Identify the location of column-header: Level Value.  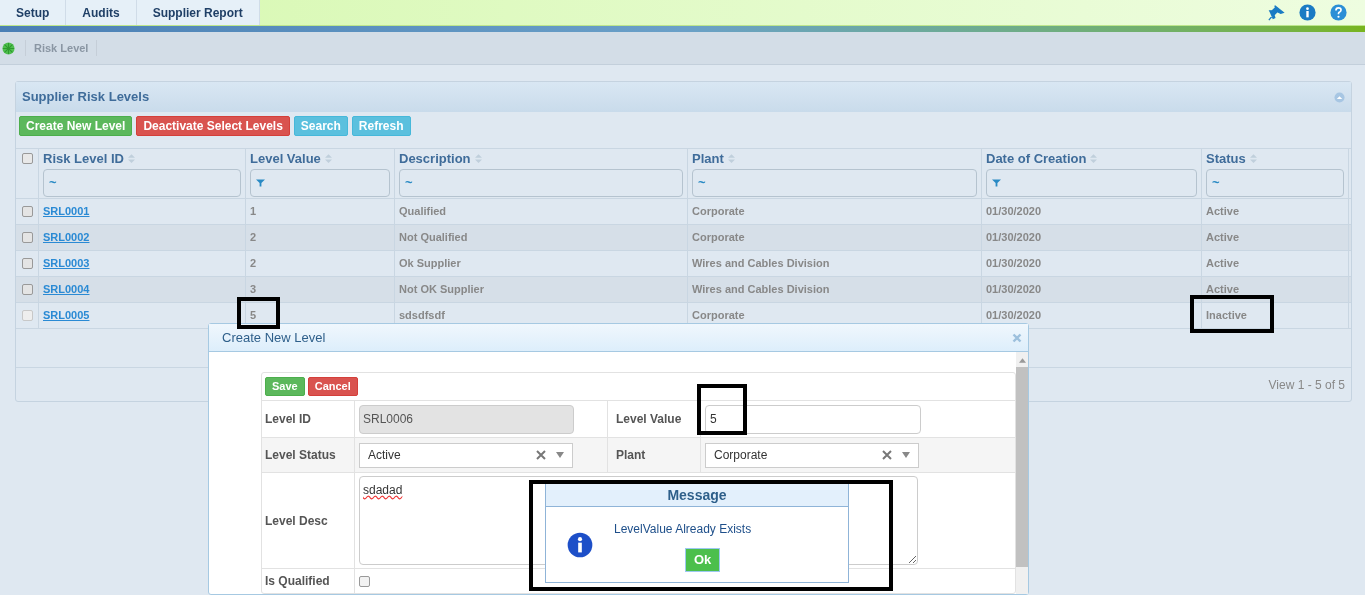
(285, 159).